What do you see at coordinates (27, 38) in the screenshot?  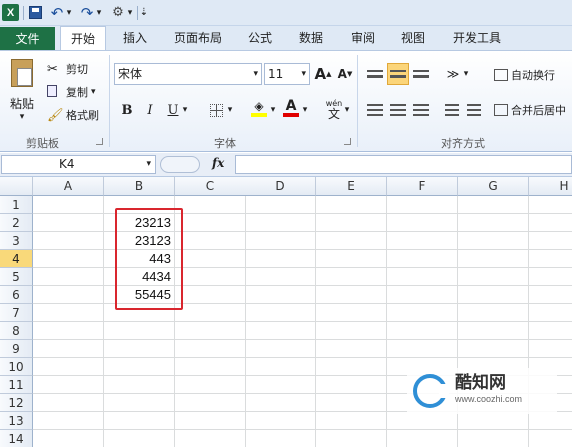 I see `tab-file: 文件` at bounding box center [27, 38].